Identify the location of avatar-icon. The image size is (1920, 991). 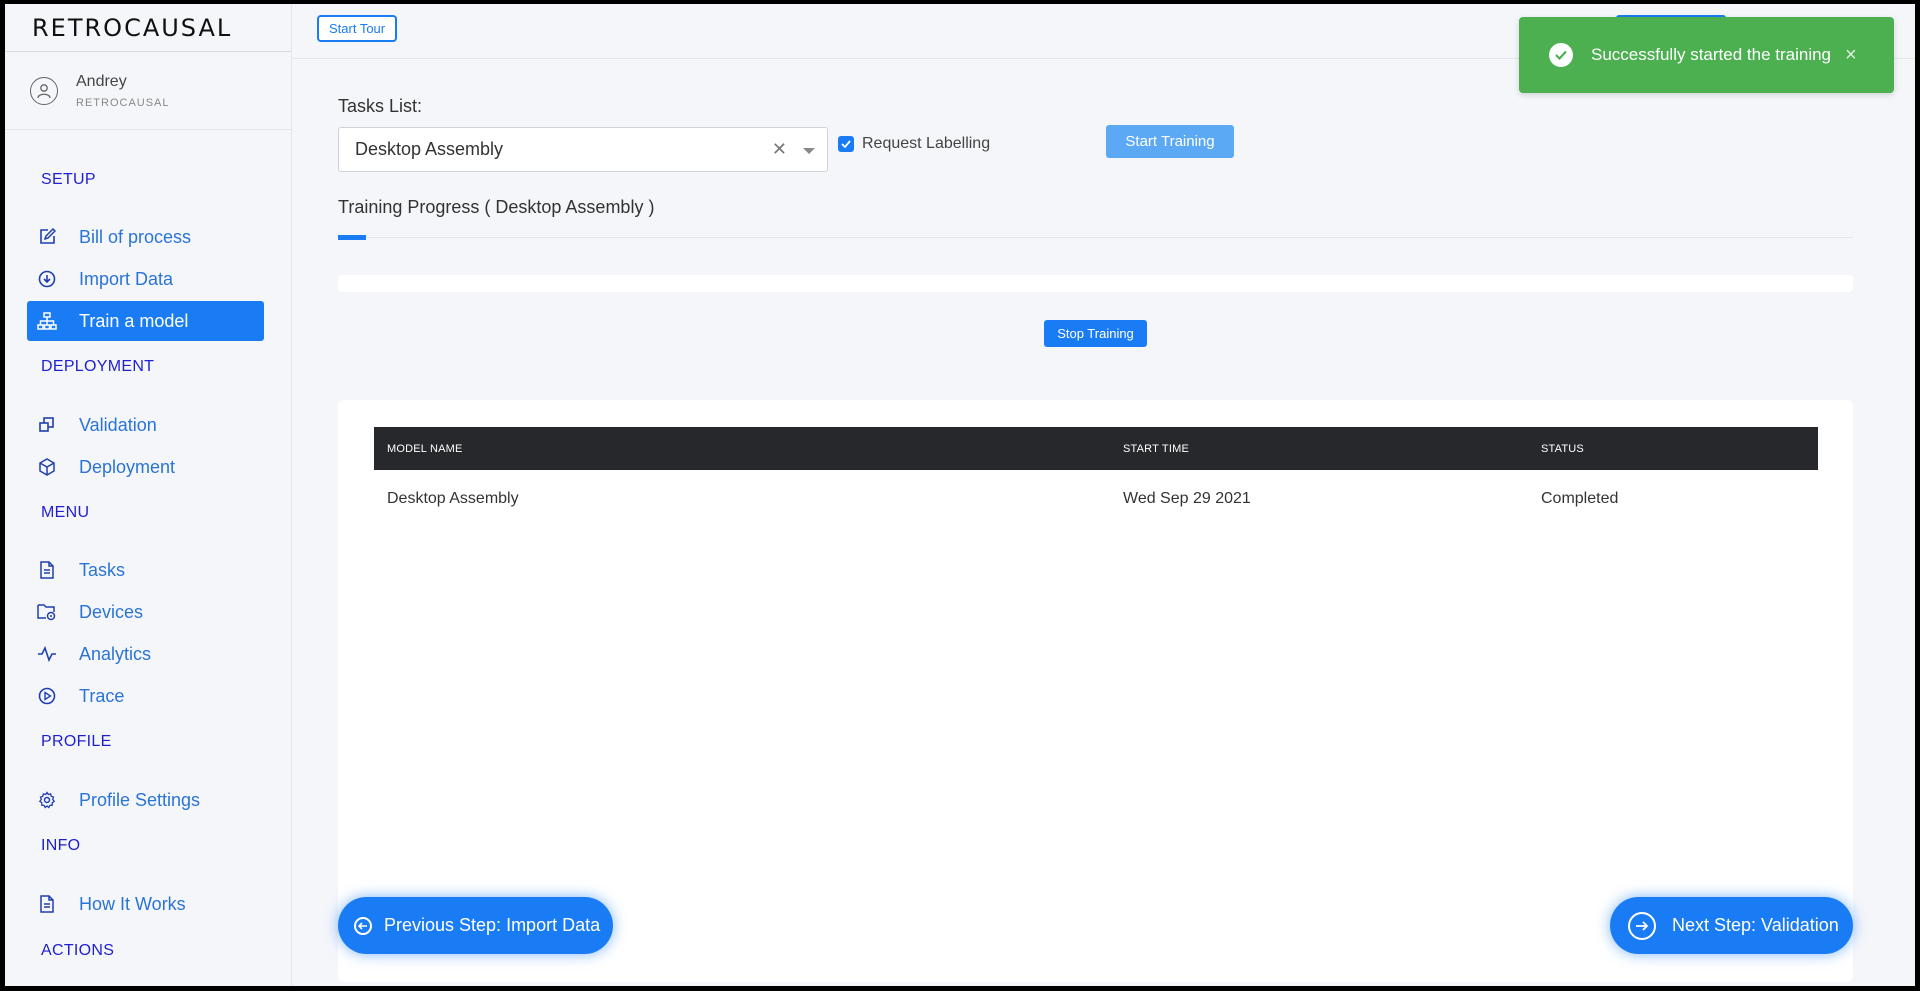
(44, 90).